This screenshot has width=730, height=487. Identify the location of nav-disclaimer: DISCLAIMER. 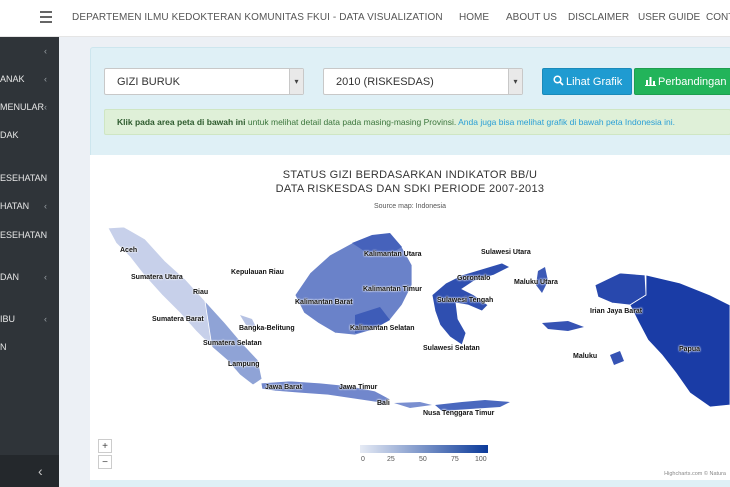
(598, 17).